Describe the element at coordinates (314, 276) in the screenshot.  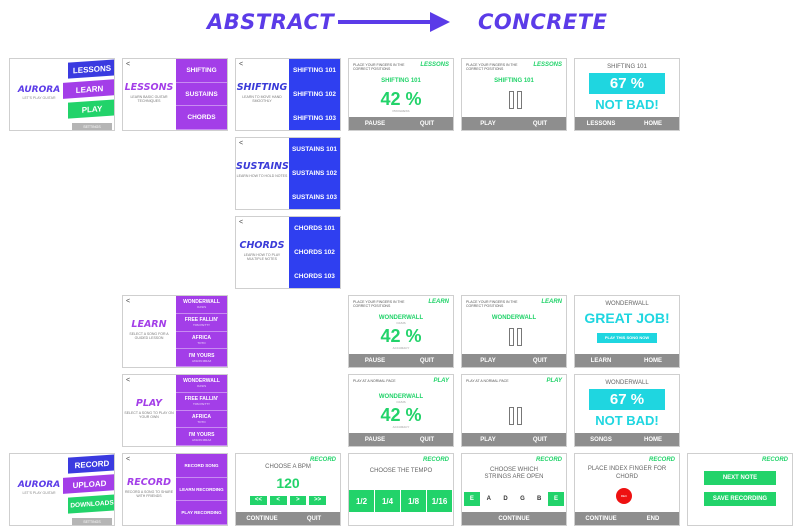
I see `menu-item: CHORDS 103` at that location.